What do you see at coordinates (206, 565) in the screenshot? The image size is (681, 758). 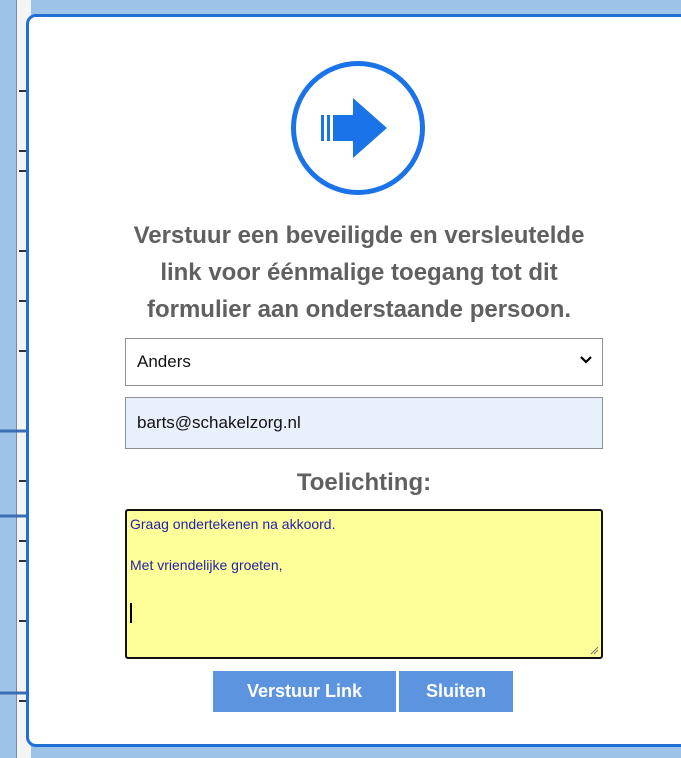 I see `toelichting-line: Met vriendelijke groeten,` at bounding box center [206, 565].